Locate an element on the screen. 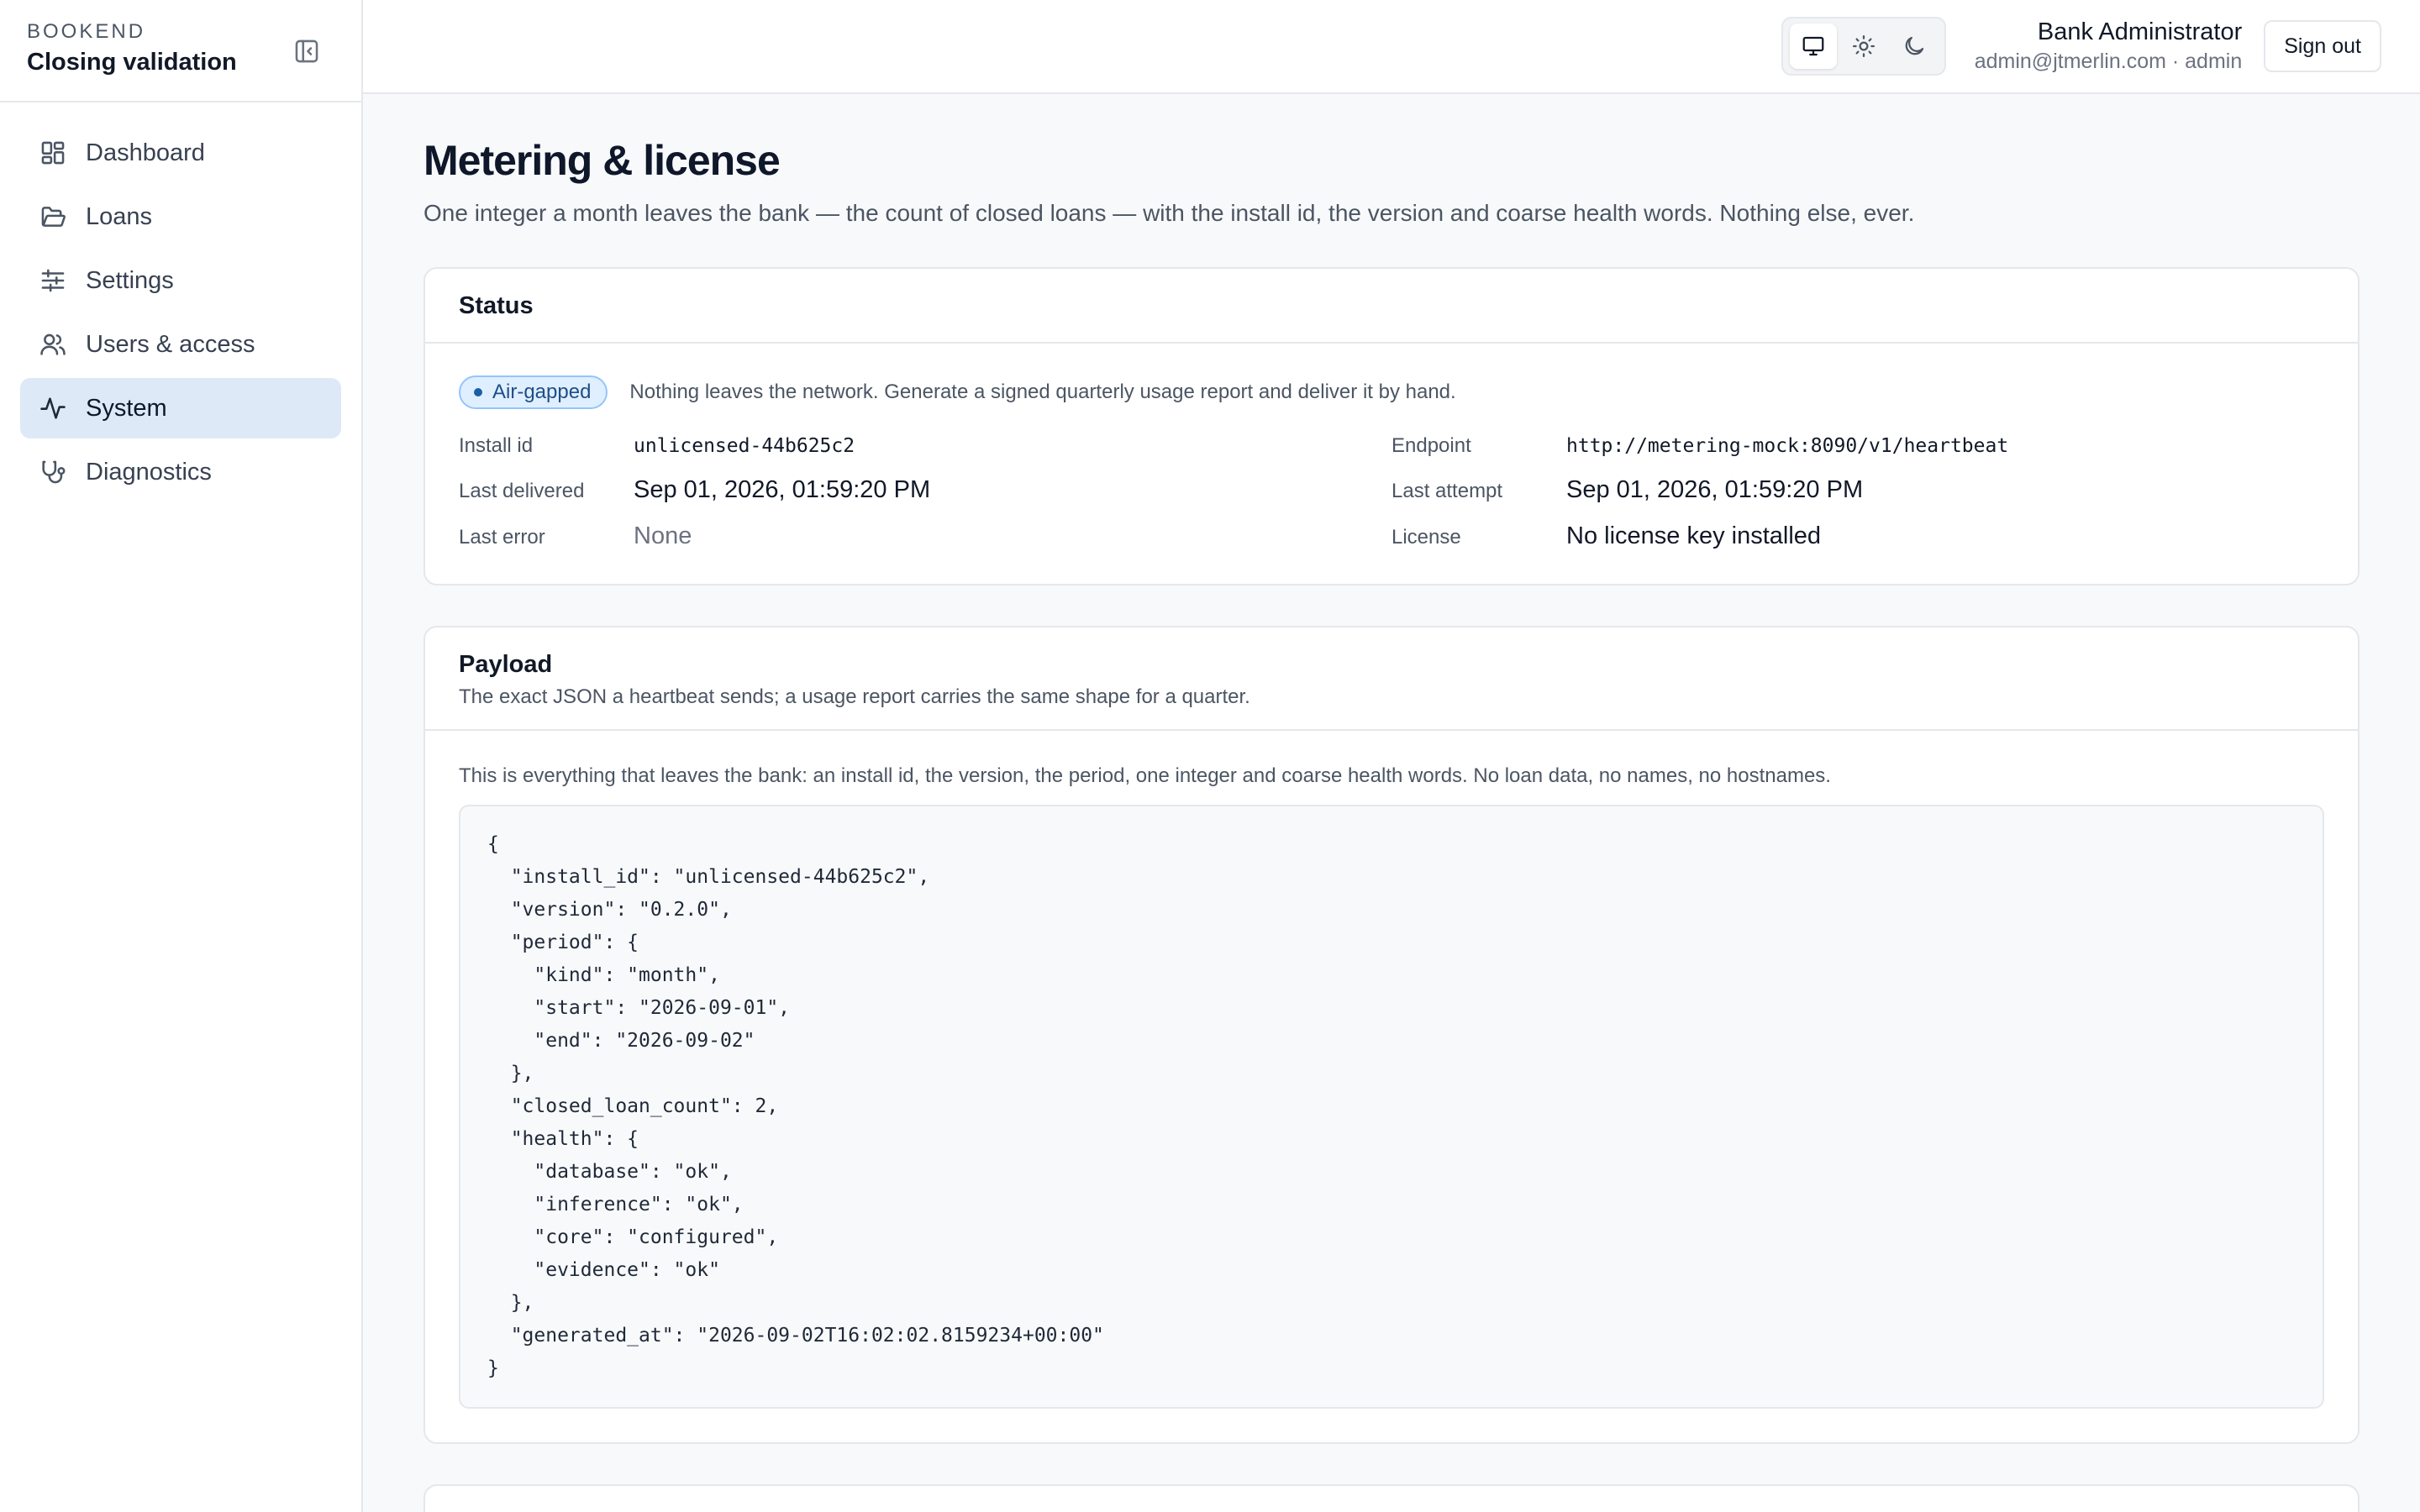  folder-icon is located at coordinates (53, 216).